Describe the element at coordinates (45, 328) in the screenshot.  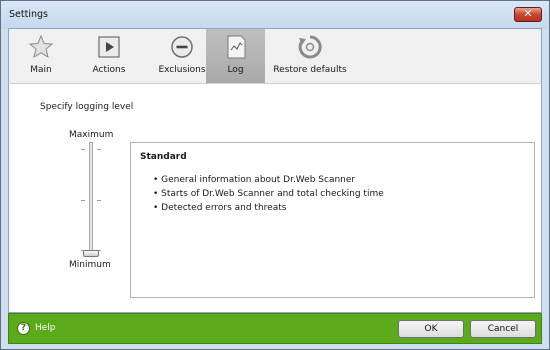
I see `help-link: Help` at that location.